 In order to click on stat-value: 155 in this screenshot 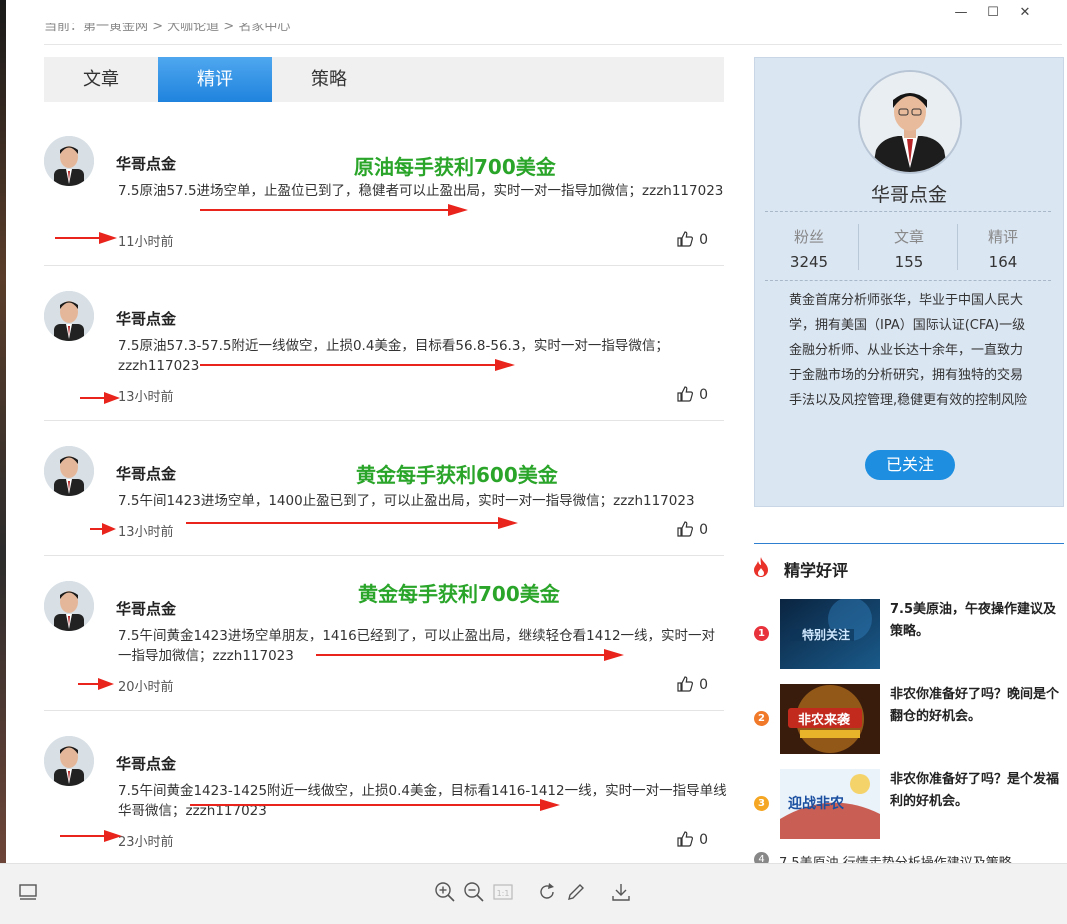, I will do `click(909, 262)`.